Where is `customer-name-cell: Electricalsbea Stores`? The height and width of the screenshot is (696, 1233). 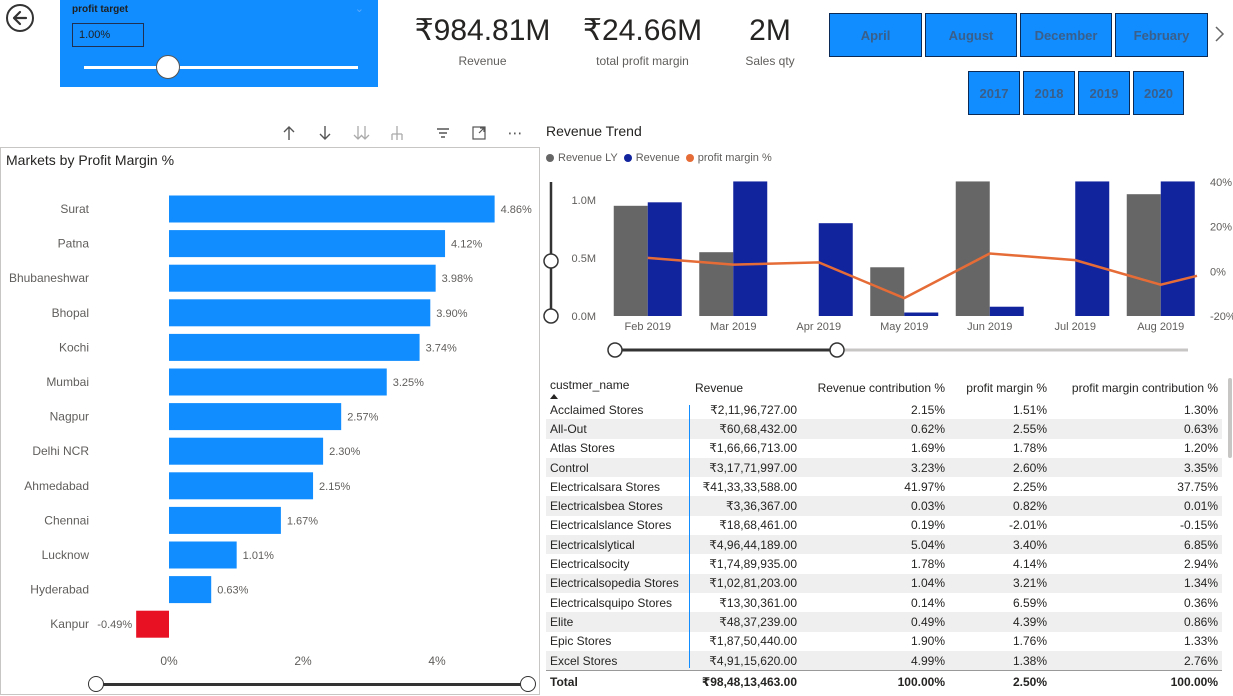
customer-name-cell: Electricalsbea Stores is located at coordinates (618, 506).